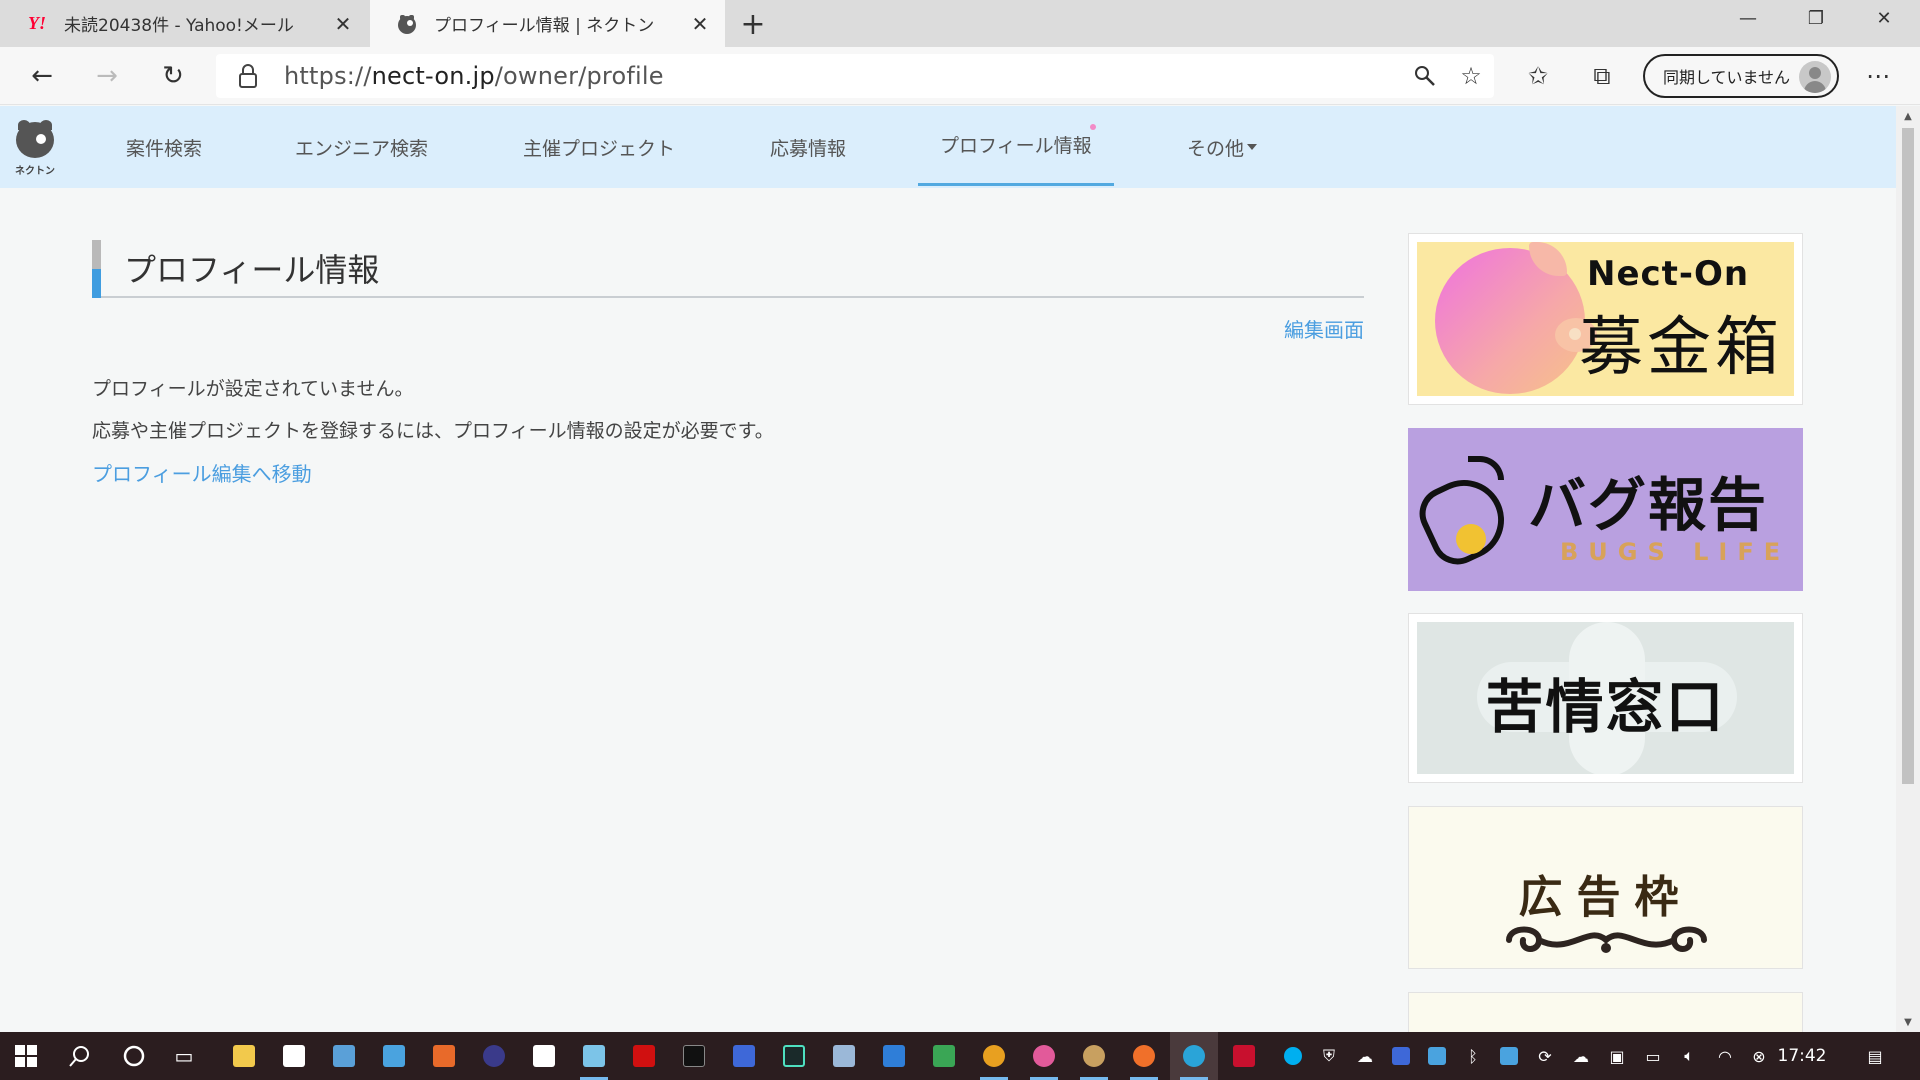  What do you see at coordinates (1538, 76) in the screenshot?
I see `favorites-list-icon: ✩` at bounding box center [1538, 76].